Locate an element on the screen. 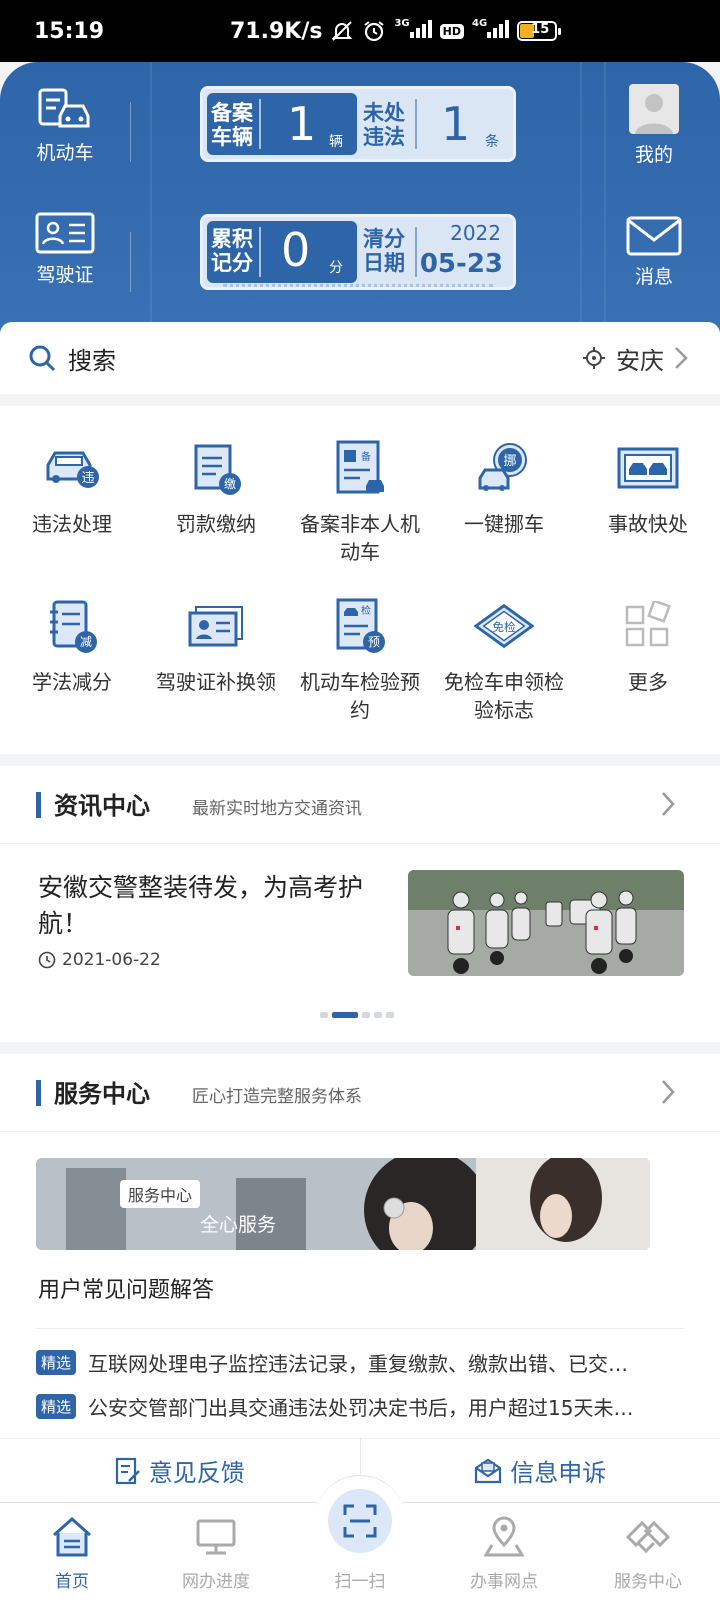 This screenshot has height=1600, width=720. grid-item-fine: 缴 罚款缴纳 is located at coordinates (216, 487).